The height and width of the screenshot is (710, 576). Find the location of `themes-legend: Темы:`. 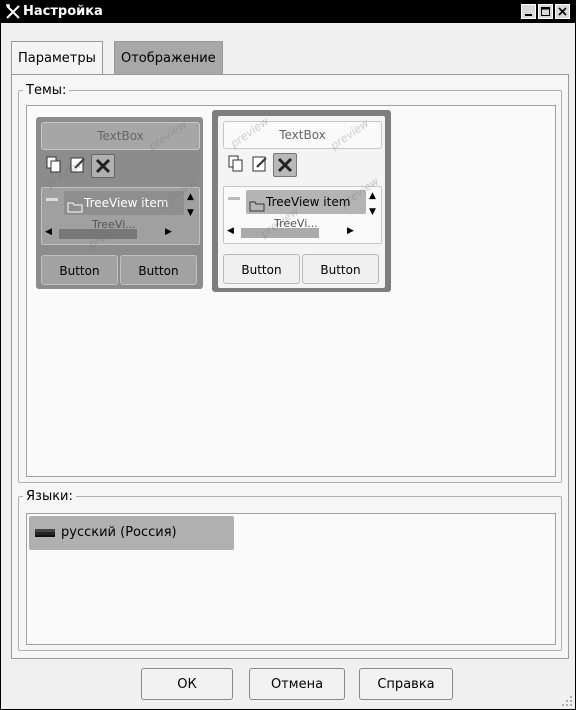

themes-legend: Темы: is located at coordinates (46, 90).